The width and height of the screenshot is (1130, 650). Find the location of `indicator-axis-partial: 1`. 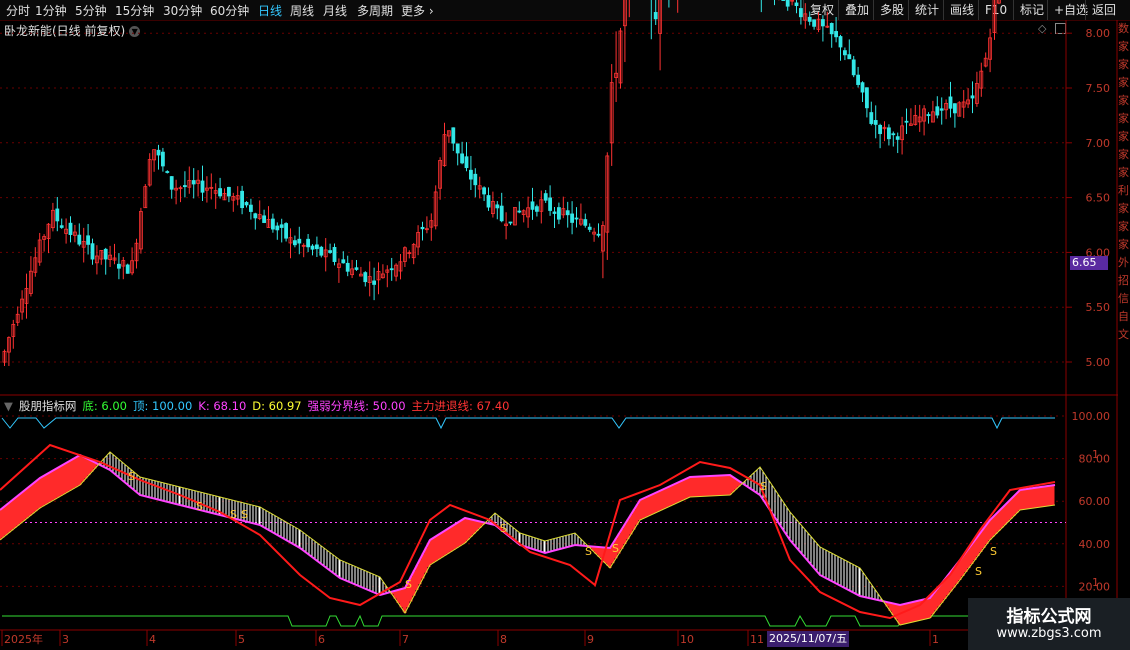

indicator-axis-partial: 1 is located at coordinates (1095, 454).